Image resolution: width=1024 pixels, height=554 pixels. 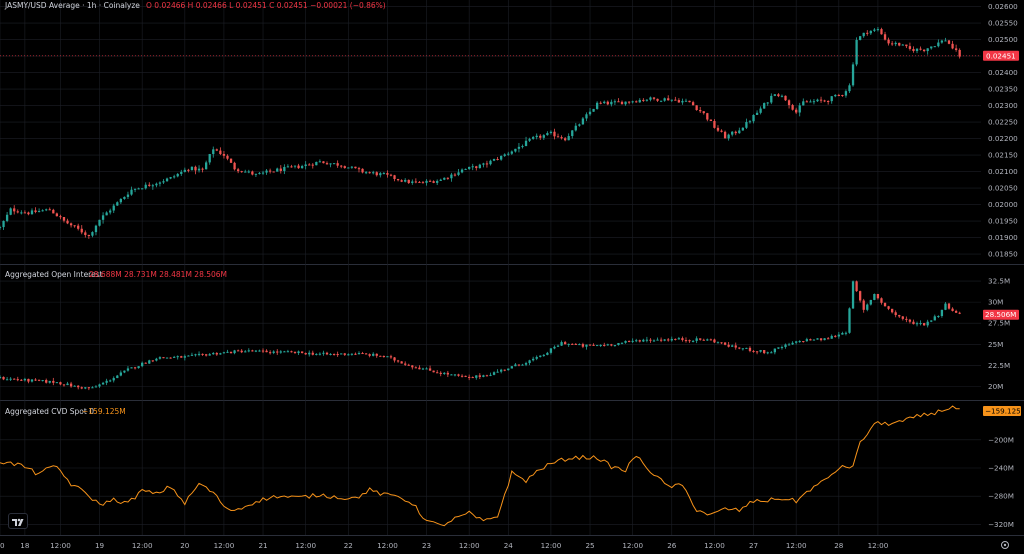 What do you see at coordinates (426, 545) in the screenshot?
I see `x-tick-label: 23` at bounding box center [426, 545].